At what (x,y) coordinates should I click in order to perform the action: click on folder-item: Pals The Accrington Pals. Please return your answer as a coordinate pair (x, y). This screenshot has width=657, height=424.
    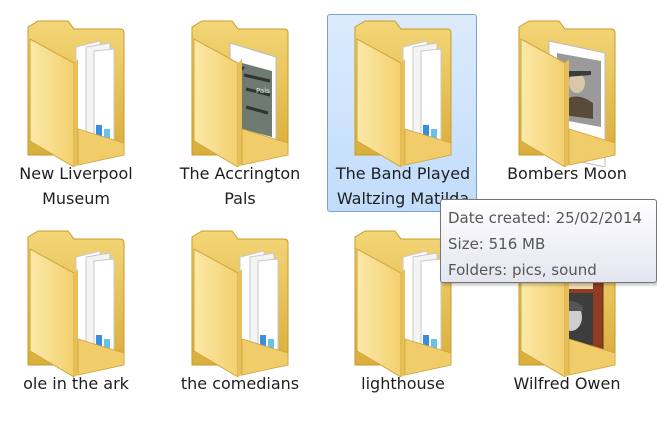
    Looking at the image, I should click on (239, 113).